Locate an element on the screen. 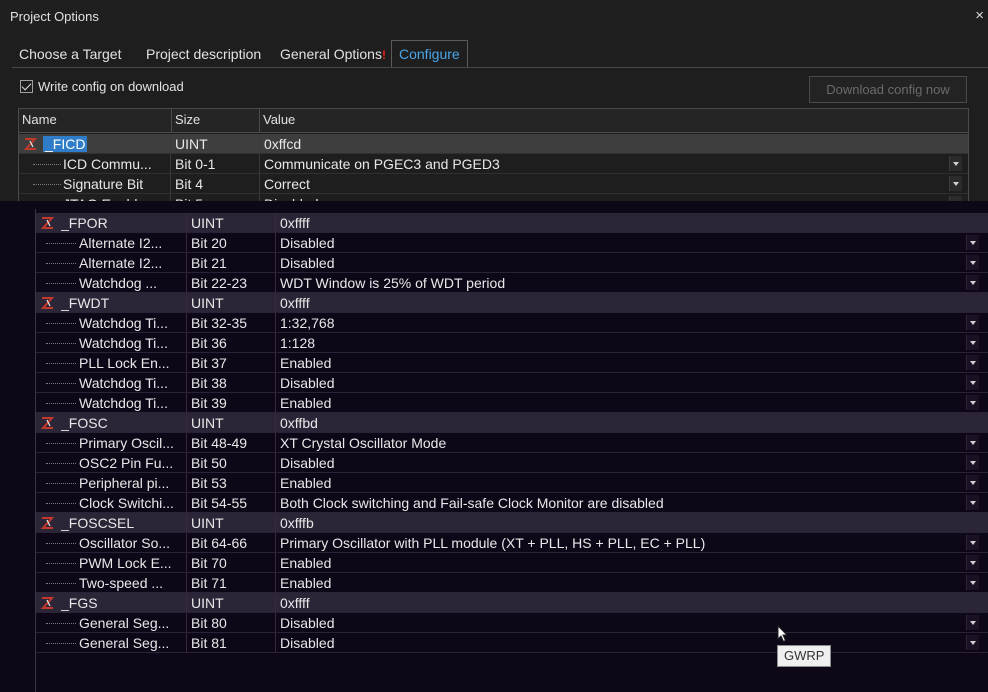 This screenshot has height=692, width=988. setting-value: 1:32,768 is located at coordinates (621, 323).